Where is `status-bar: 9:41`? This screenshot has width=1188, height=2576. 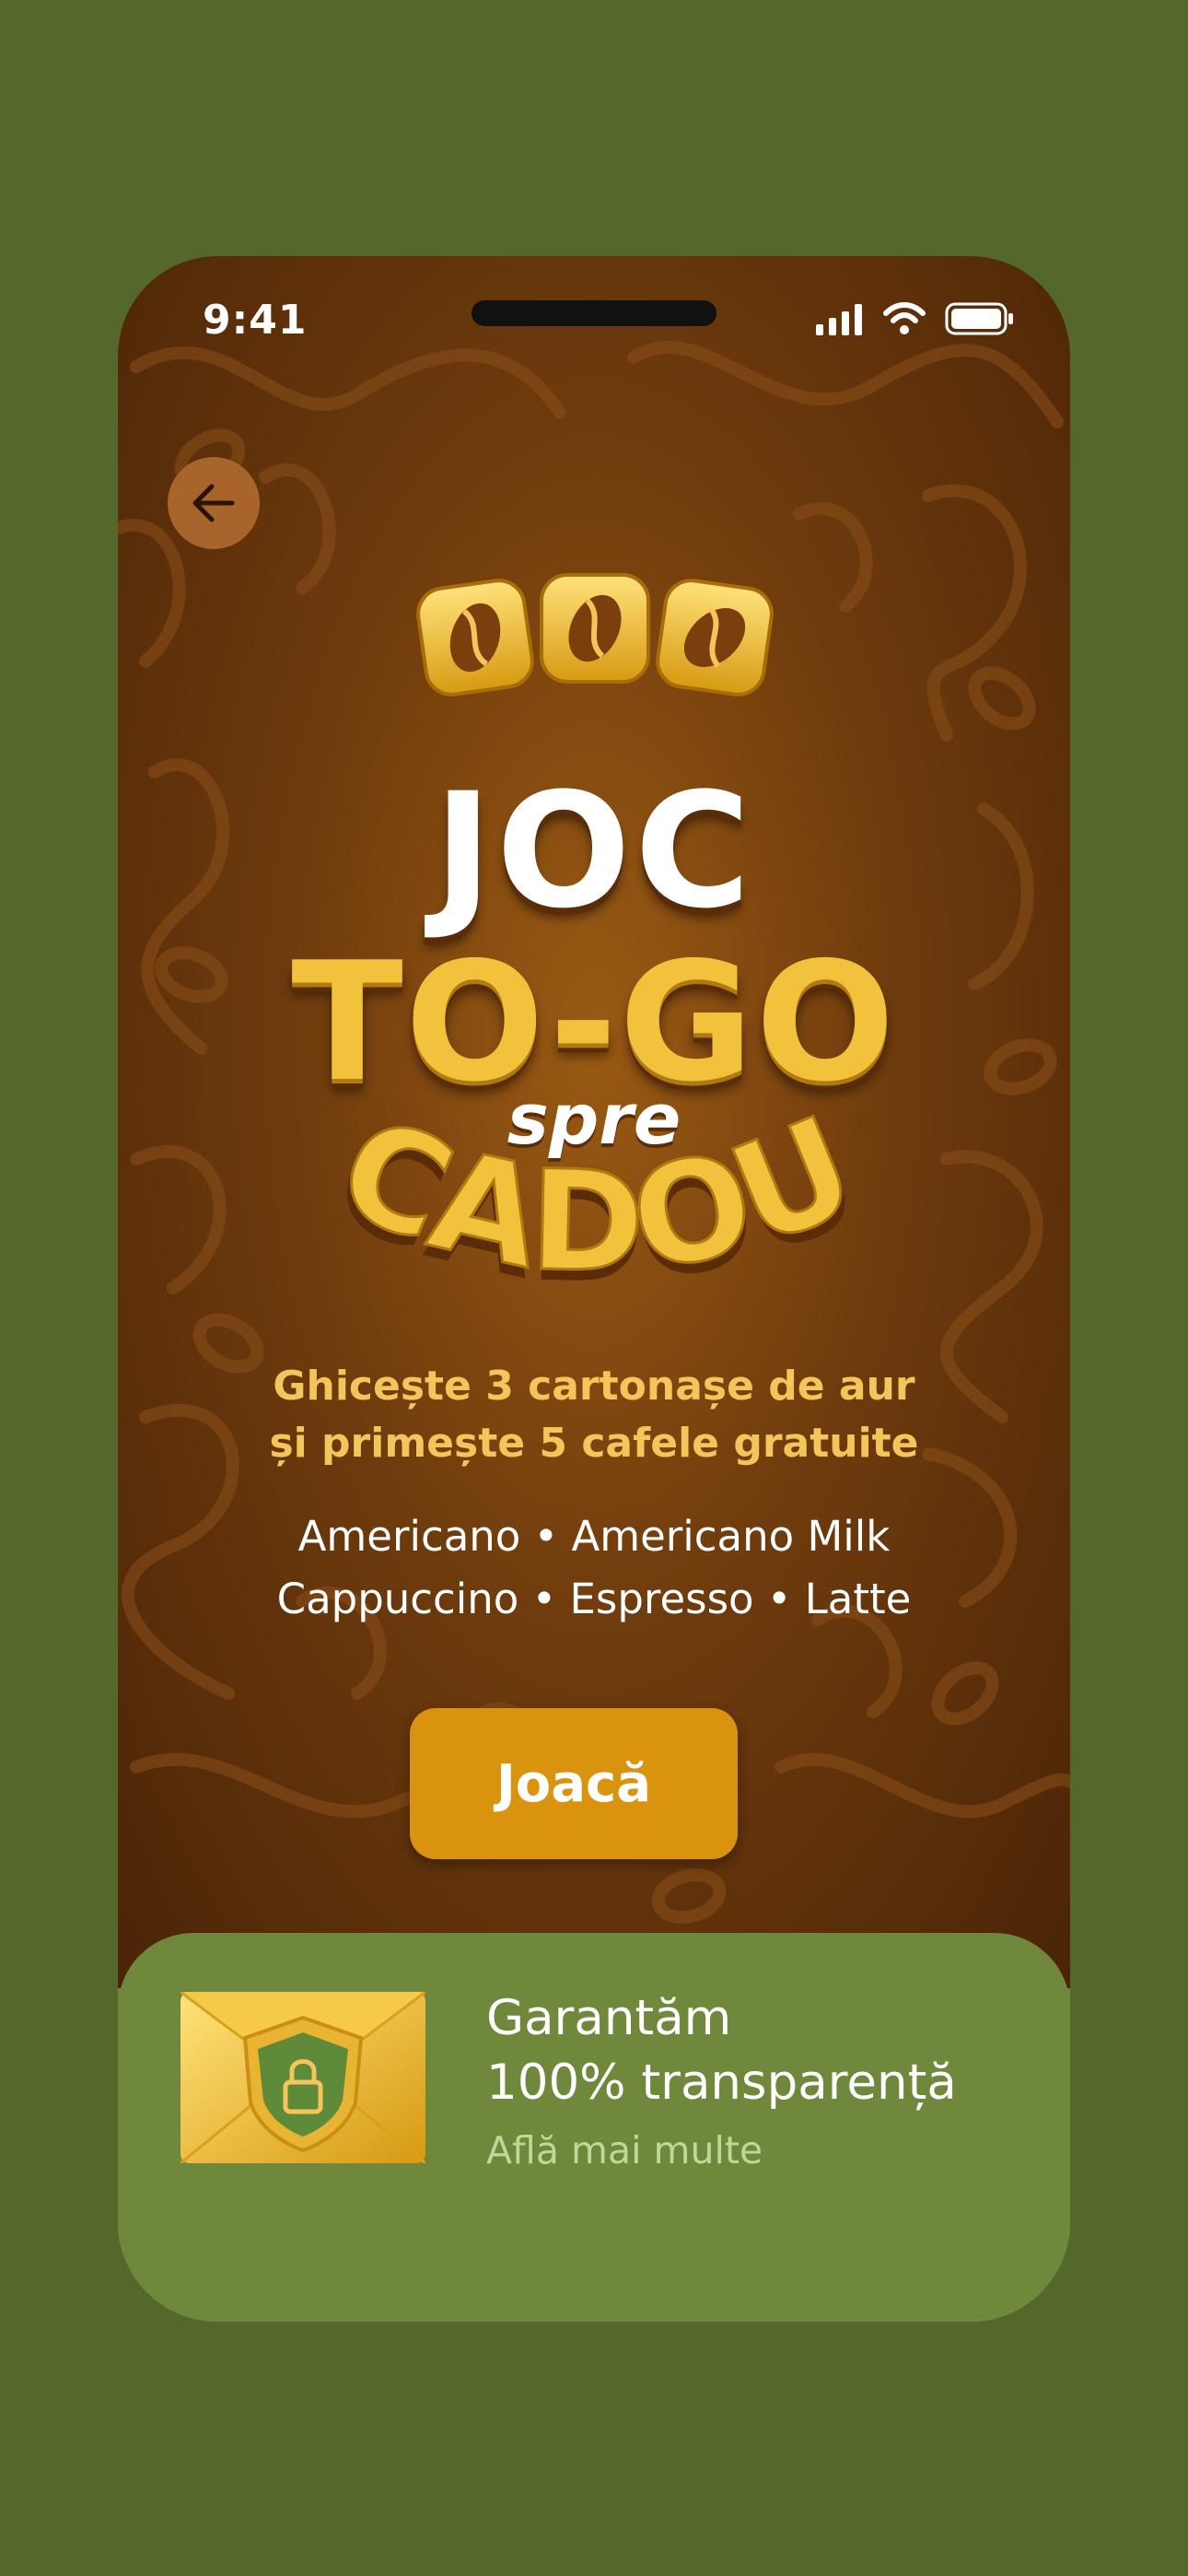
status-bar: 9:41 is located at coordinates (594, 320).